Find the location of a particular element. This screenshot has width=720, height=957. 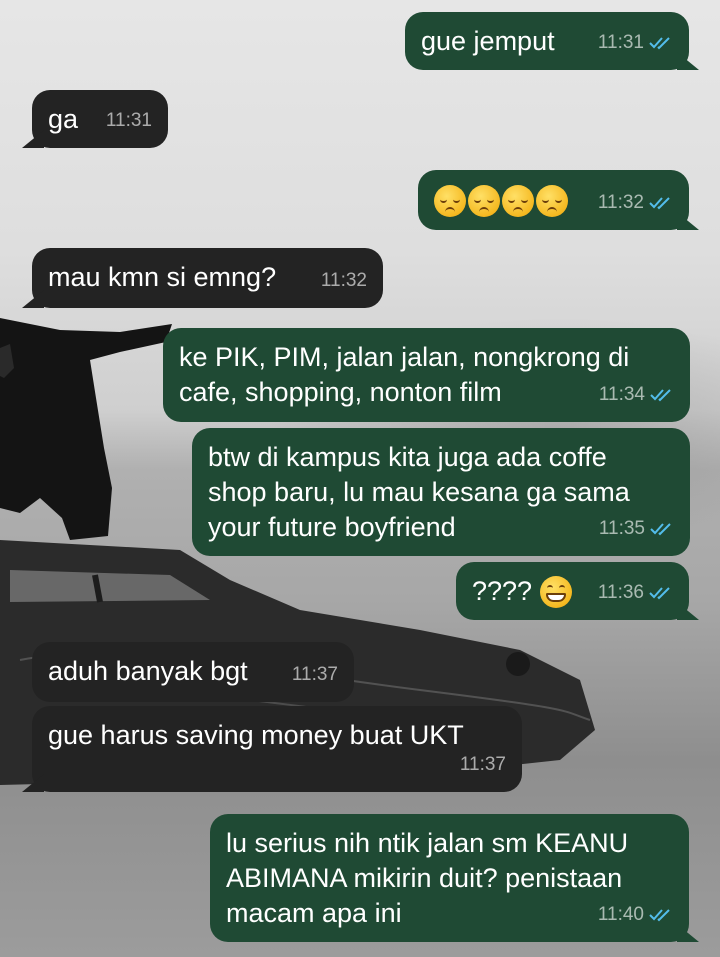

message-meta: 11:35 is located at coordinates (636, 528).